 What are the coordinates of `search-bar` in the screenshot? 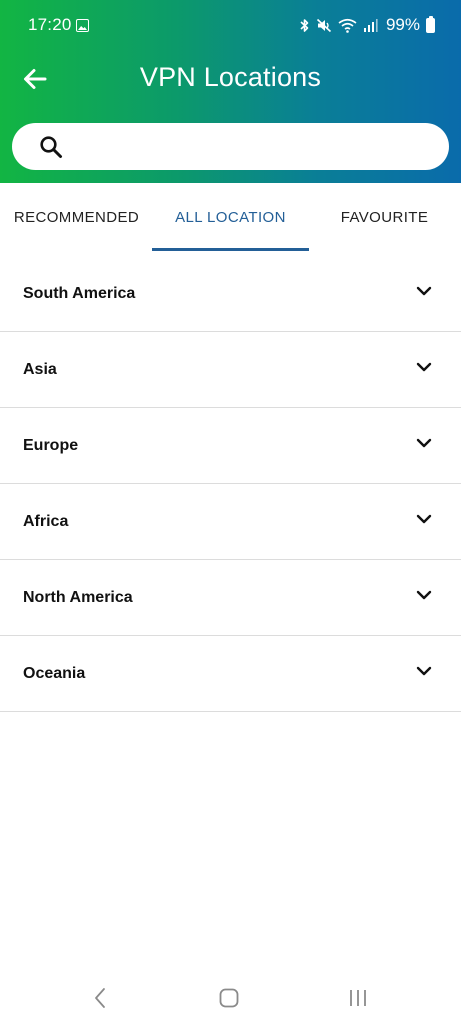 It's located at (230, 146).